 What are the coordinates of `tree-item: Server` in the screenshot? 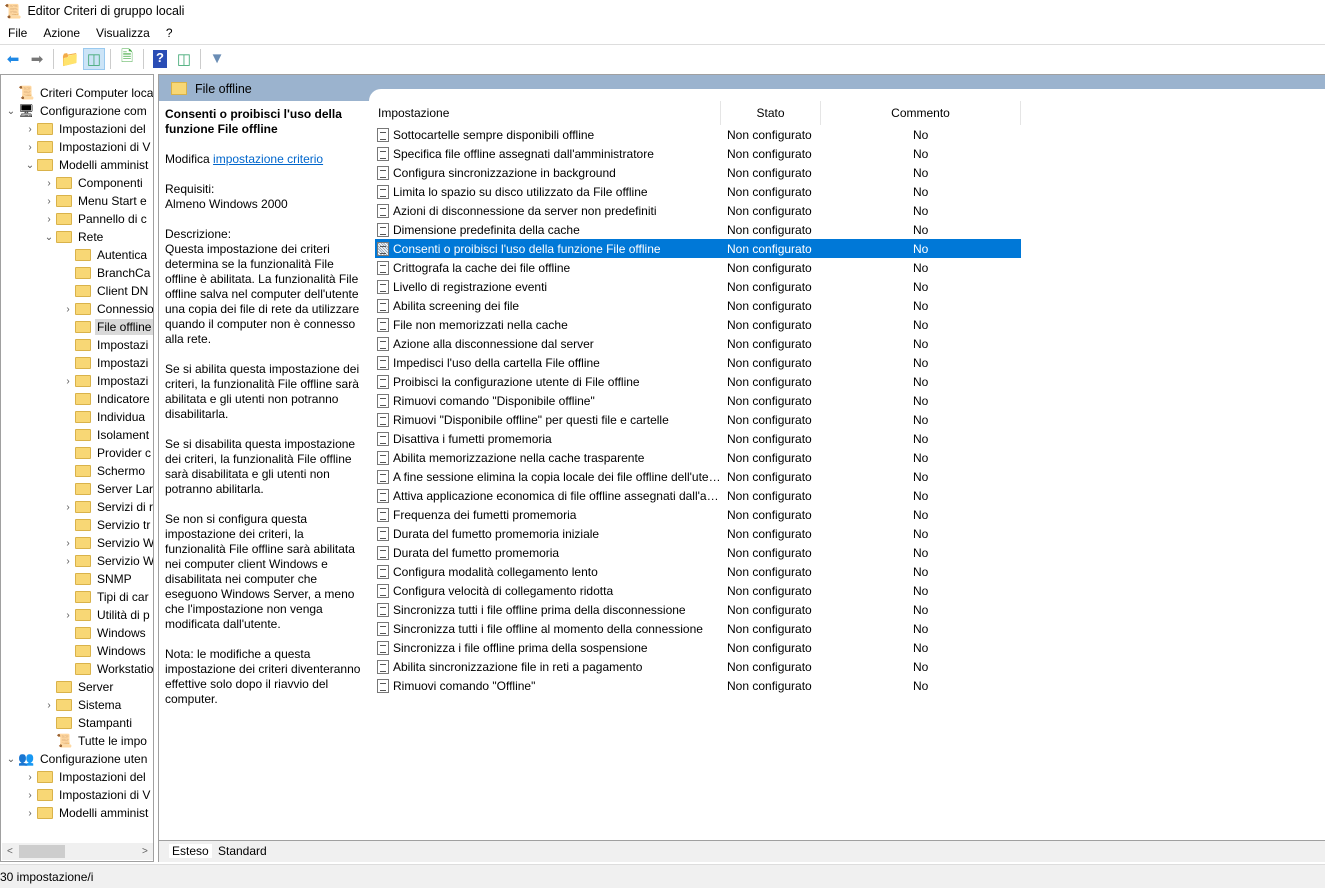 It's located at (78, 687).